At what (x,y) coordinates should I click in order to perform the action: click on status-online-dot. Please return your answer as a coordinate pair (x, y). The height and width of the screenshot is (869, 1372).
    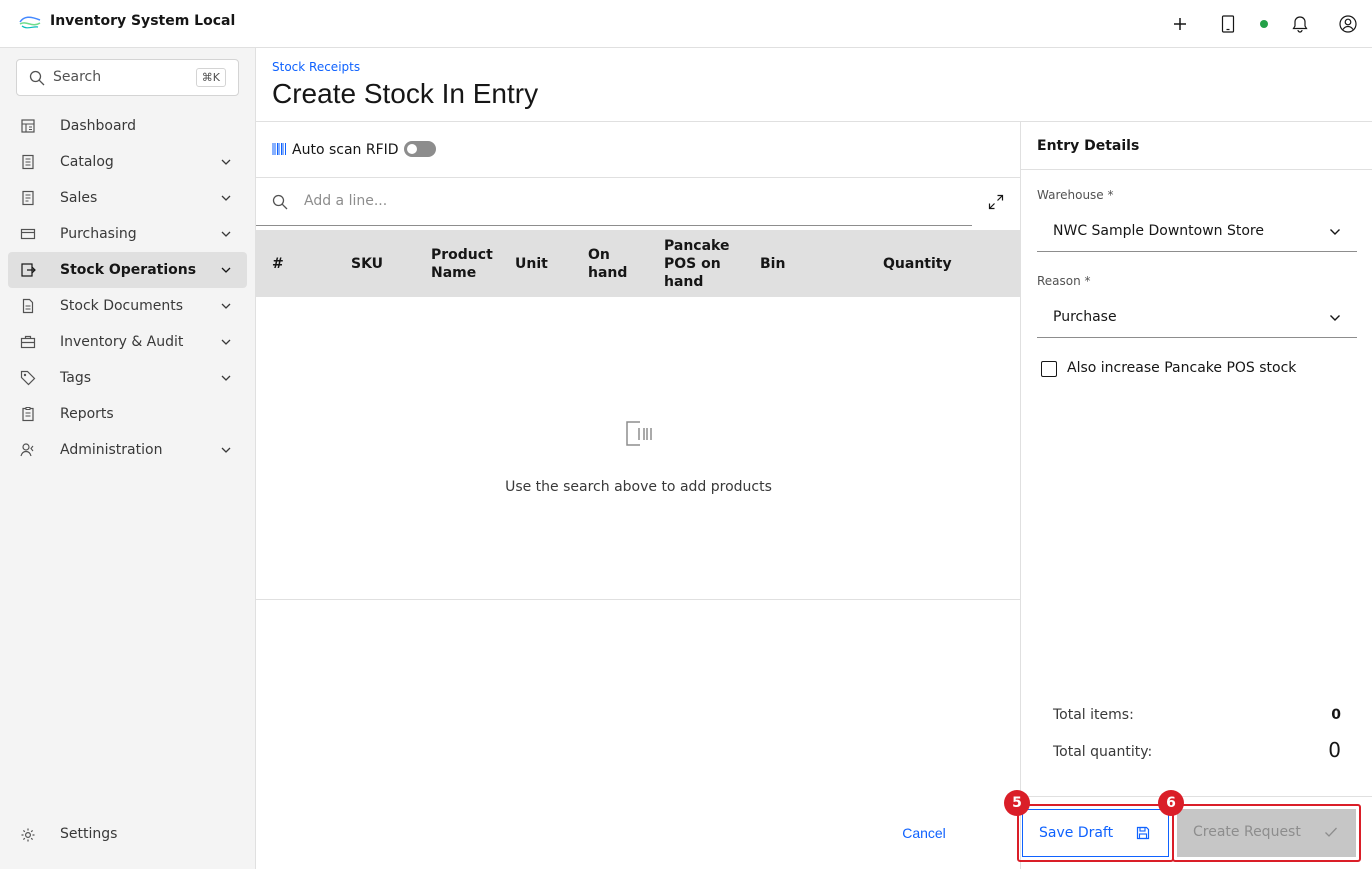
    Looking at the image, I should click on (1264, 24).